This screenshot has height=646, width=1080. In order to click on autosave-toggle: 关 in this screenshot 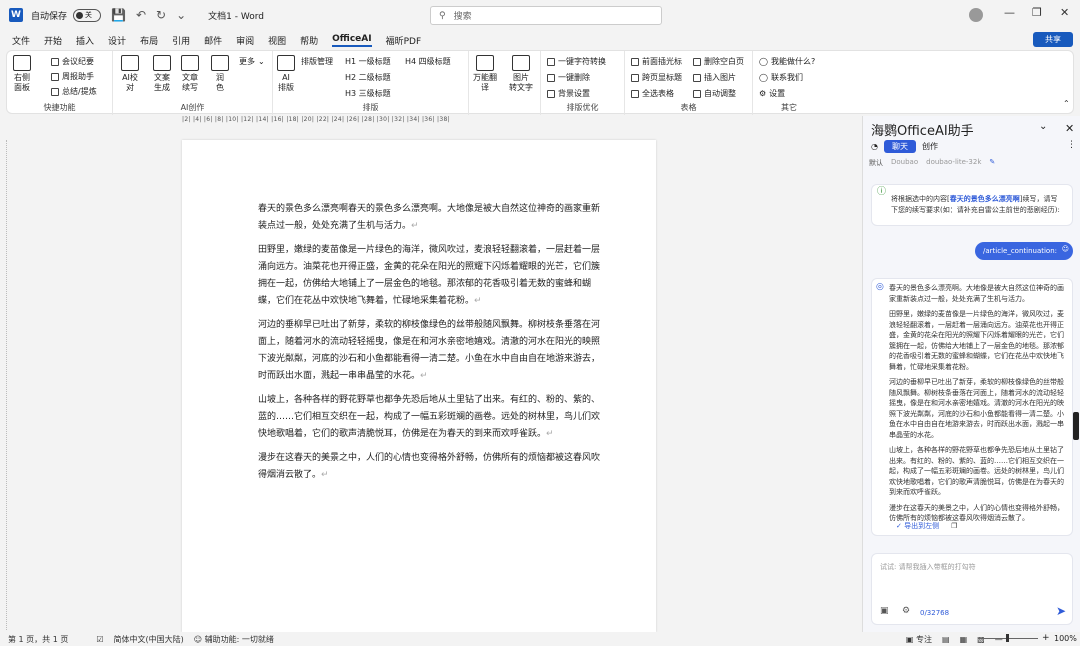, I will do `click(87, 15)`.